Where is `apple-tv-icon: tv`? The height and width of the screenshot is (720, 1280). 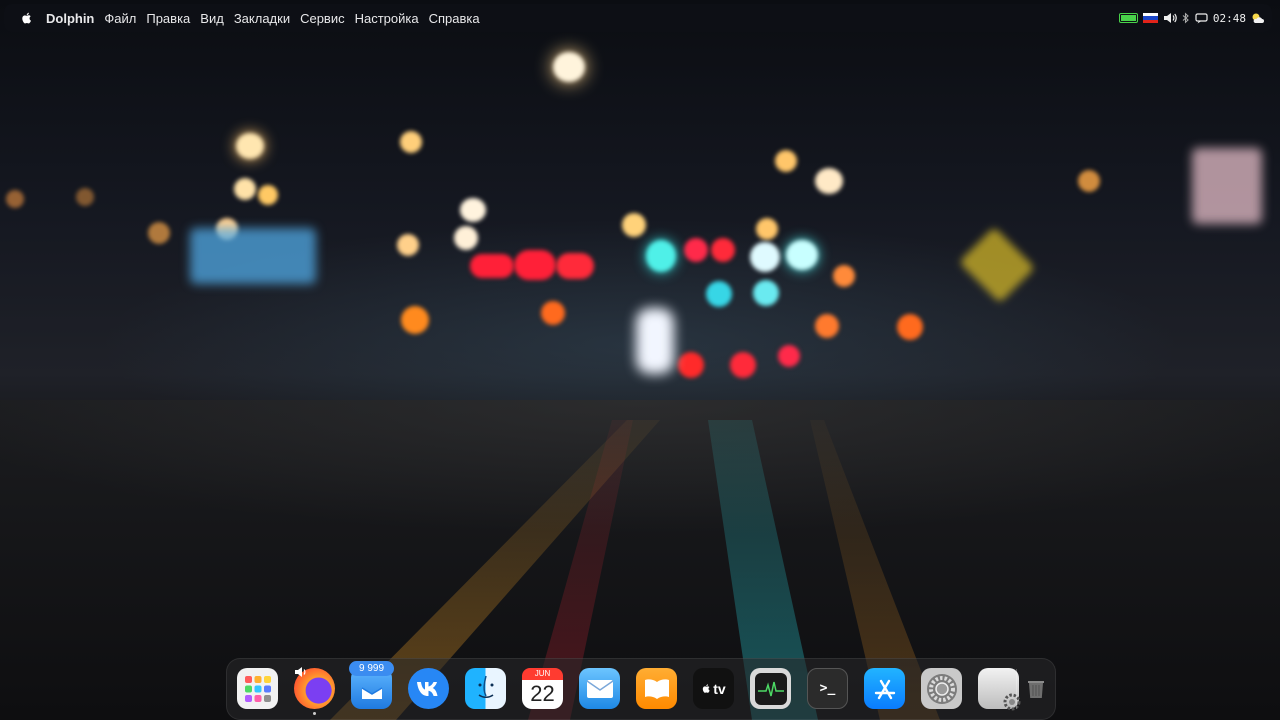
apple-tv-icon: tv is located at coordinates (713, 688).